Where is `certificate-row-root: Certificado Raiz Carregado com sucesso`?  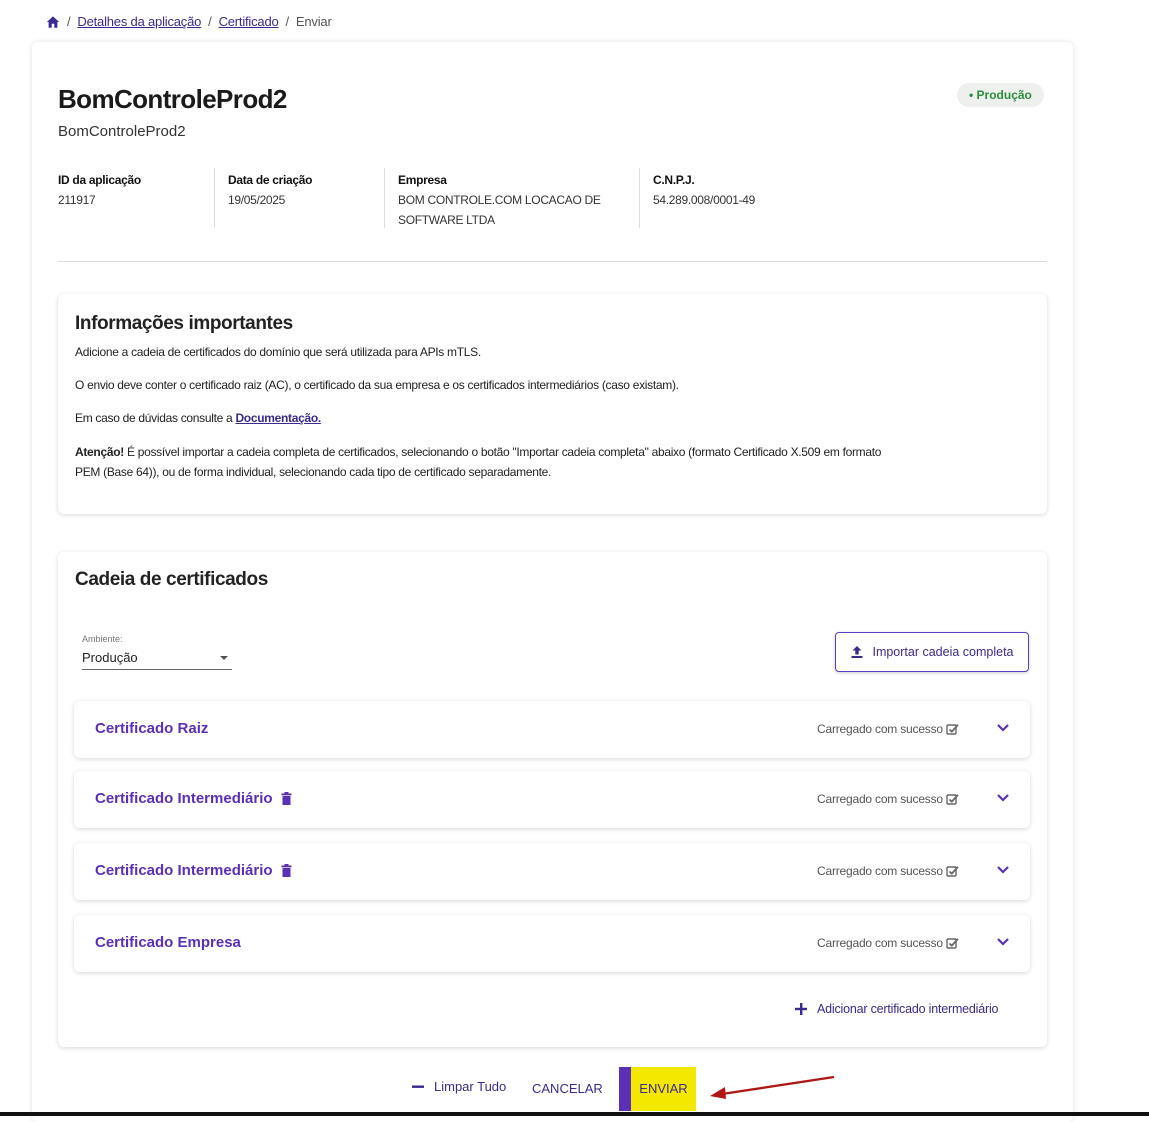
certificate-row-root: Certificado Raiz Carregado com sucesso is located at coordinates (552, 729).